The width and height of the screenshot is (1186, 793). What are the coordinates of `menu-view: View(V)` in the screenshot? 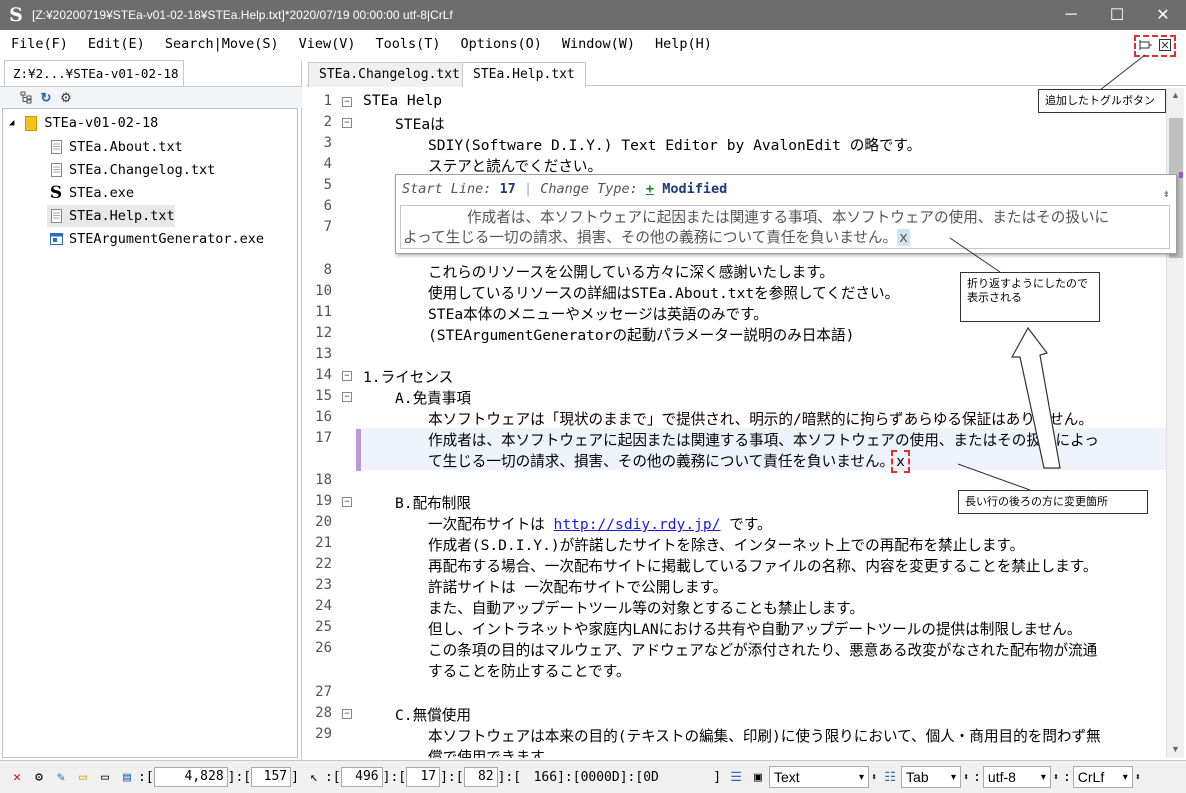 It's located at (327, 44).